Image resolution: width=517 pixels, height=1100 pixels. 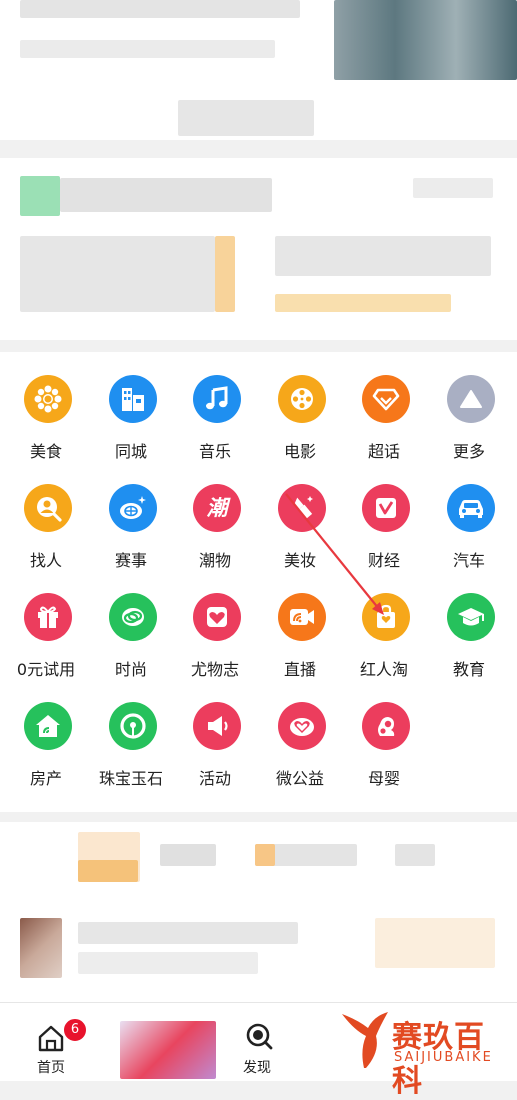 What do you see at coordinates (40, 196) in the screenshot?
I see `blurred-badge` at bounding box center [40, 196].